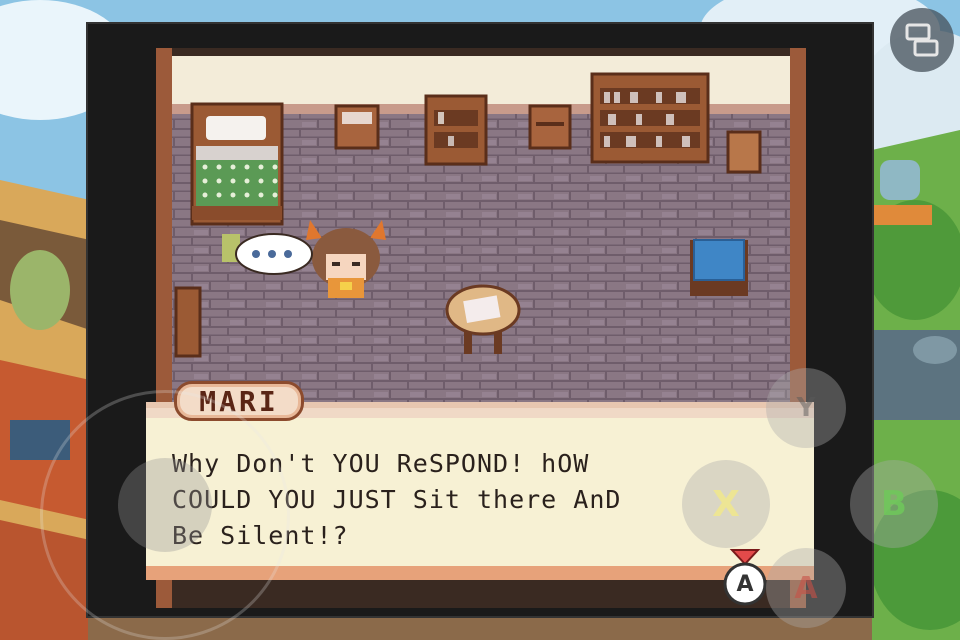 The height and width of the screenshot is (640, 960). I want to click on bed, so click(237, 164).